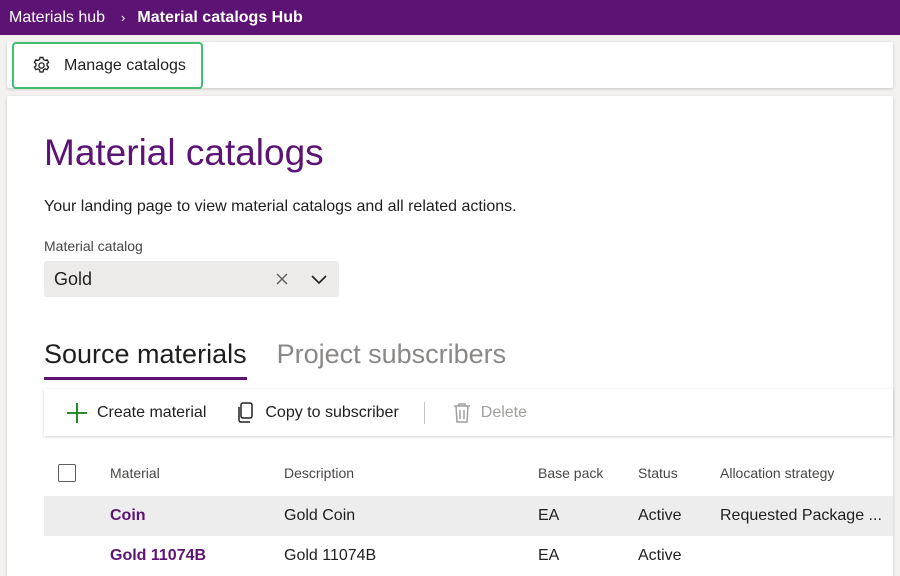 The height and width of the screenshot is (576, 900). Describe the element at coordinates (392, 359) in the screenshot. I see `tab-project-subscribers: Project subscribers` at that location.